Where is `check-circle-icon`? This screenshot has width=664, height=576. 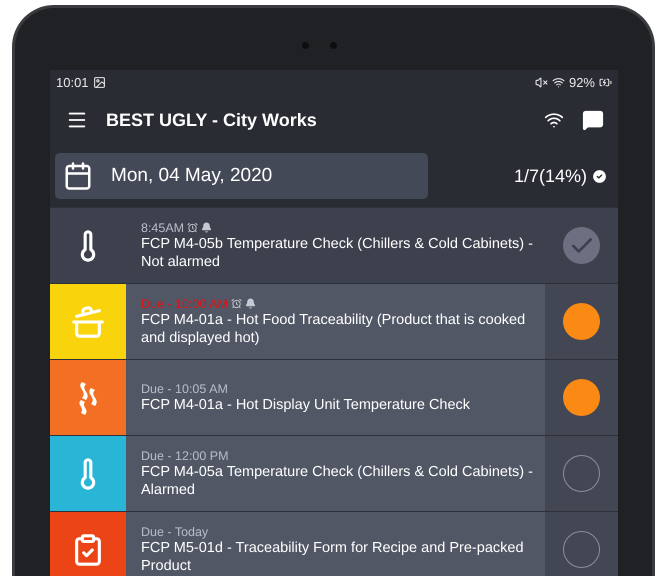 check-circle-icon is located at coordinates (599, 176).